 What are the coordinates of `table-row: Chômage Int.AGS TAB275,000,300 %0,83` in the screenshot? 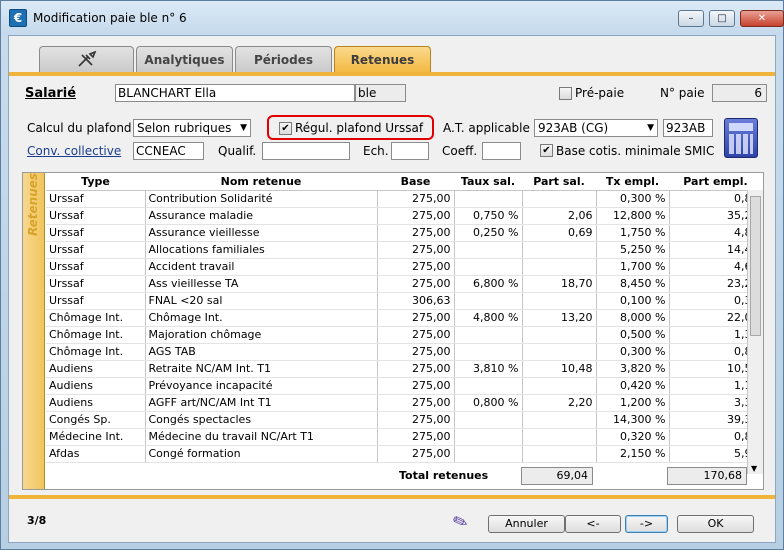 It's located at (404, 352).